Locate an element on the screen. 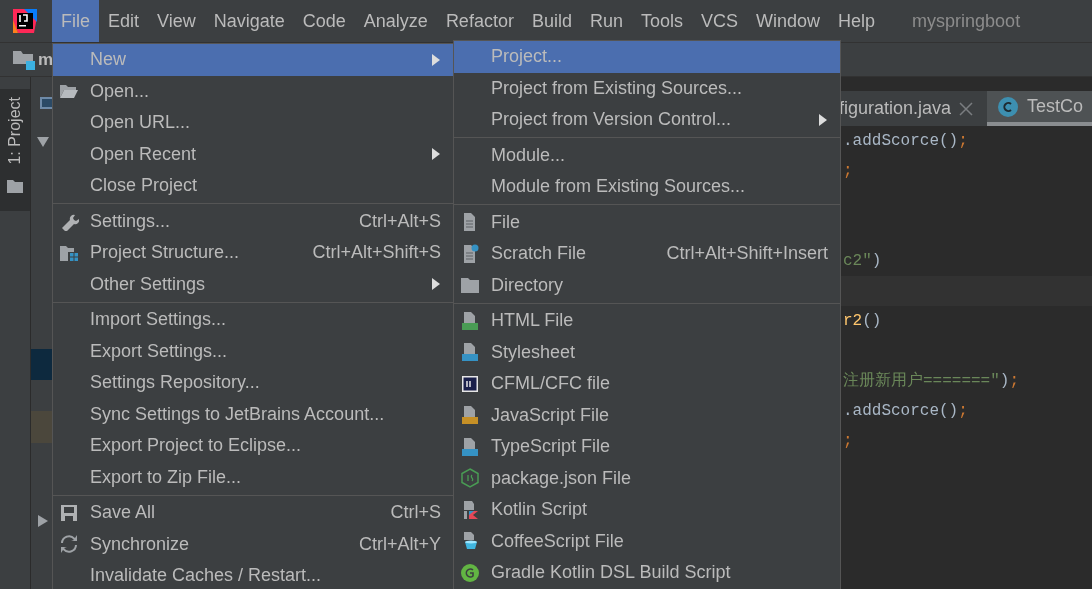 The height and width of the screenshot is (589, 1092). menu-item: Close Project is located at coordinates (253, 186).